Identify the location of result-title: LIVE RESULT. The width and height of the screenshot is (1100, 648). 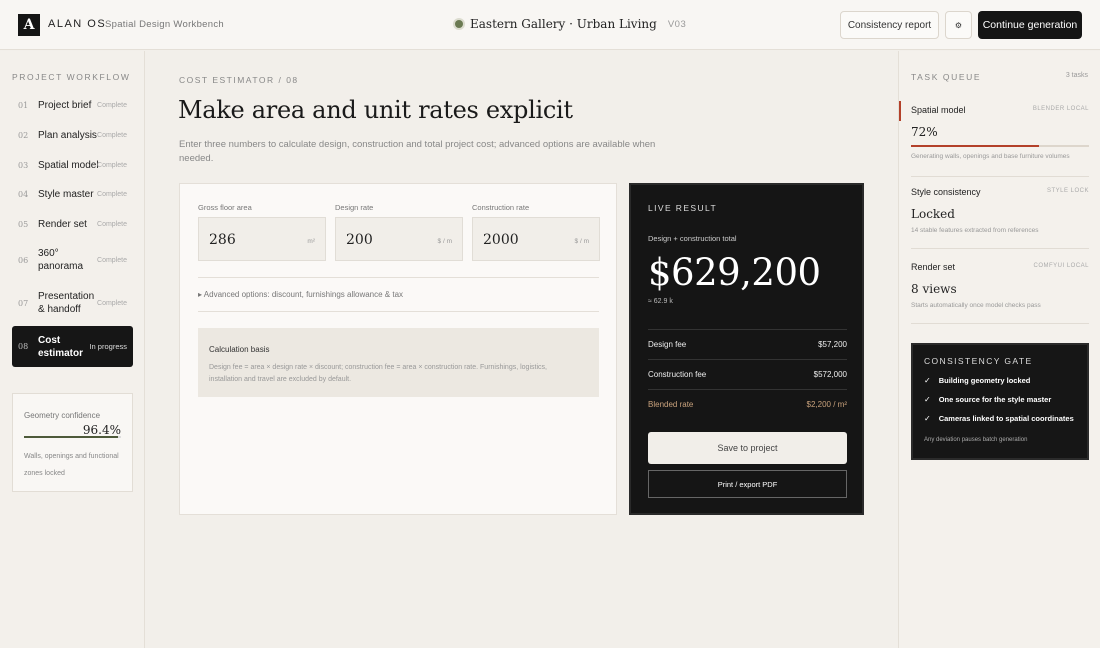
(683, 208).